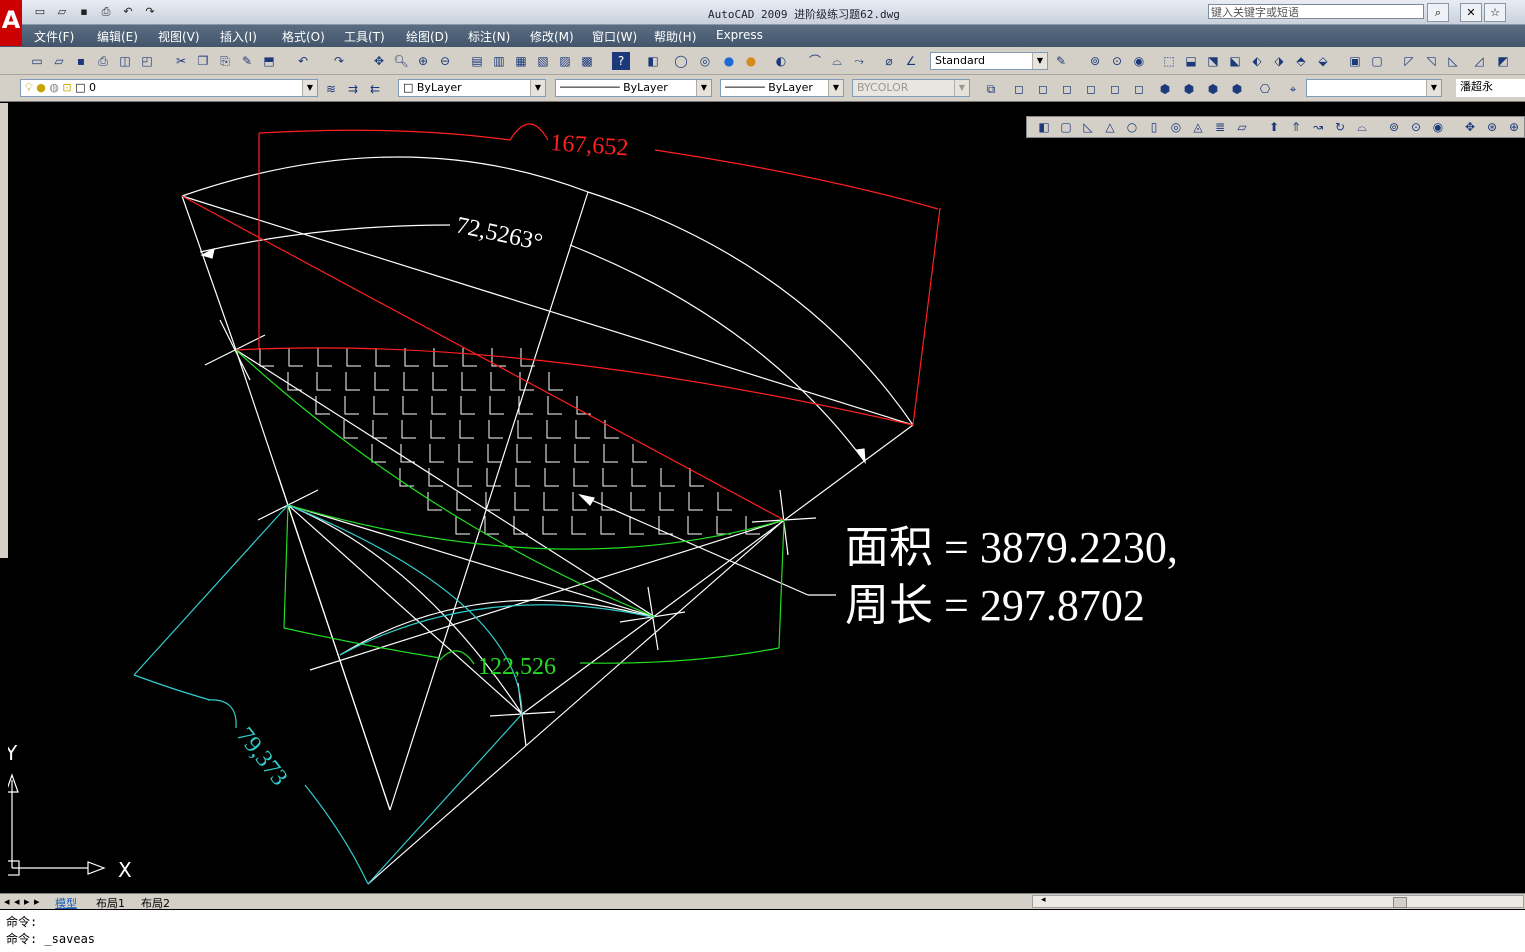 Image resolution: width=1525 pixels, height=952 pixels. Describe the element at coordinates (565, 61) in the screenshot. I see `markup-icon: ▨` at that location.